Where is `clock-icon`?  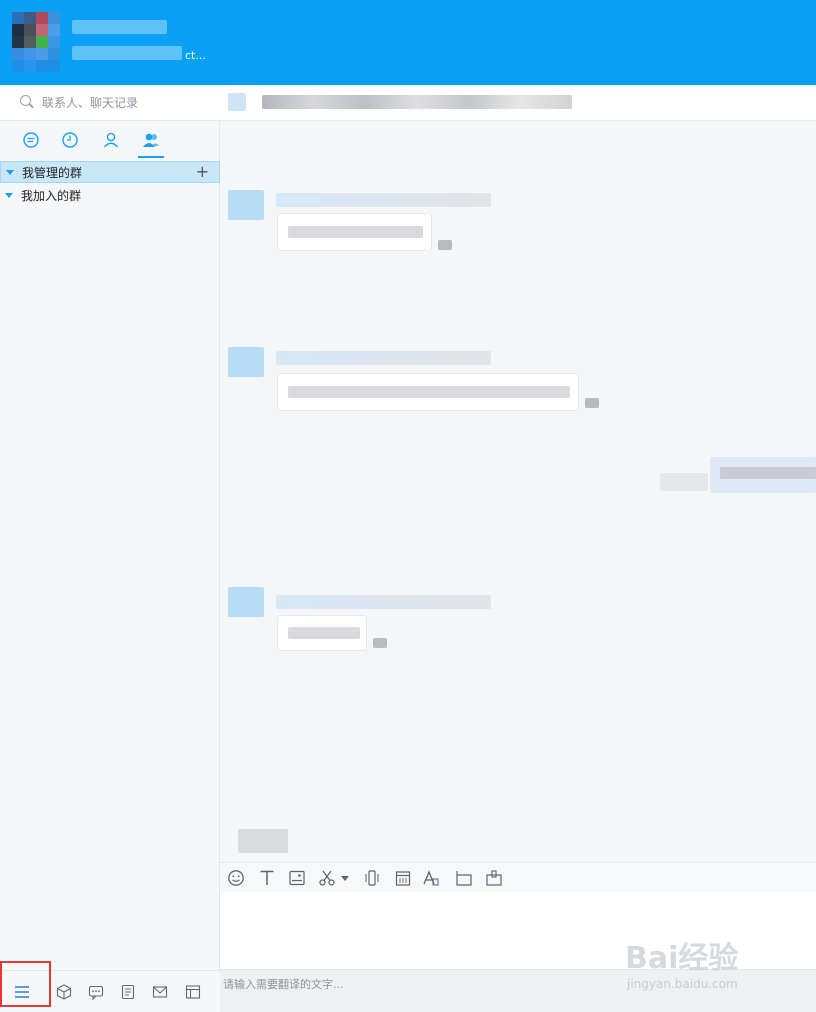 clock-icon is located at coordinates (70, 140).